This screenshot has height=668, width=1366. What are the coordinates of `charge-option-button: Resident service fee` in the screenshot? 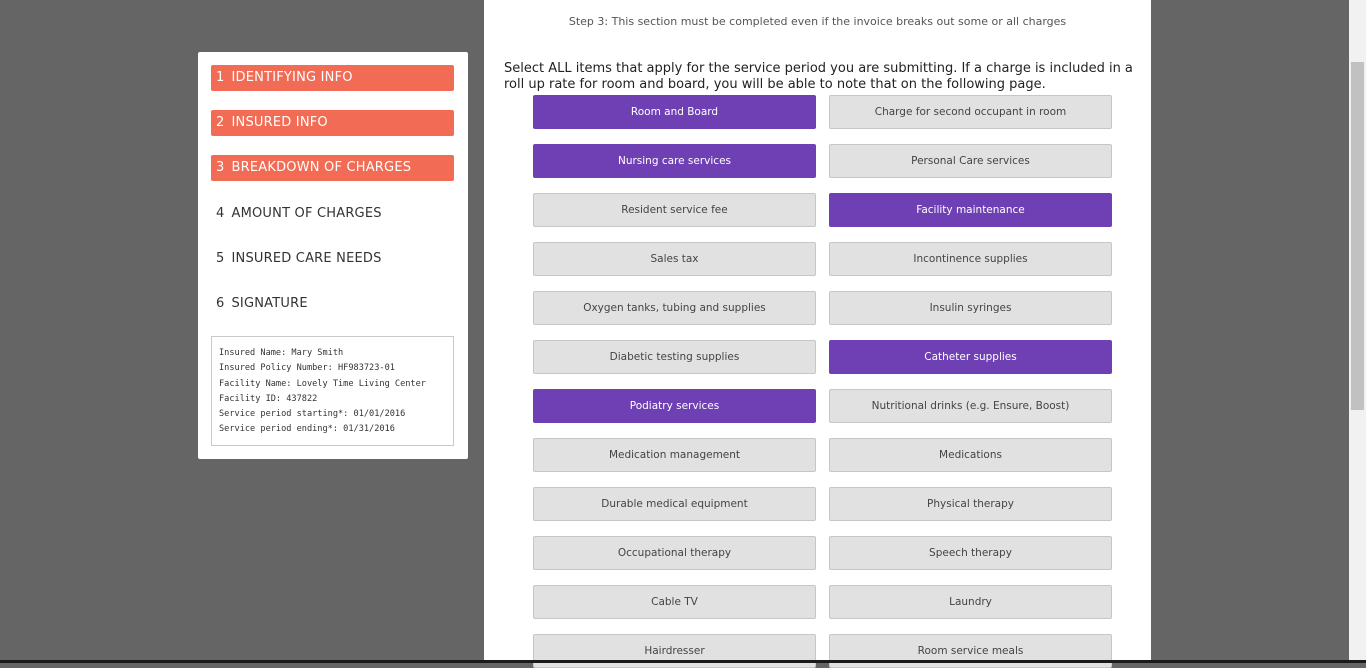 It's located at (674, 210).